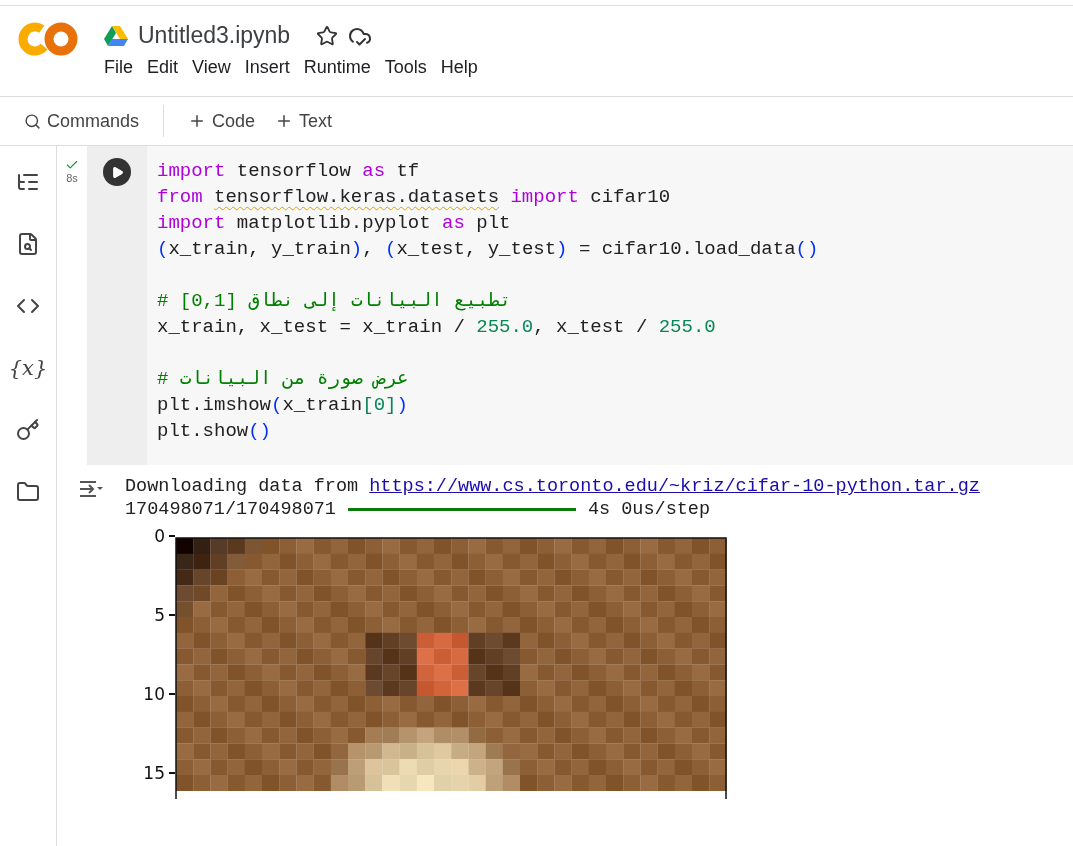 The height and width of the screenshot is (846, 1073). What do you see at coordinates (72, 178) in the screenshot?
I see `run-duration: 8s` at bounding box center [72, 178].